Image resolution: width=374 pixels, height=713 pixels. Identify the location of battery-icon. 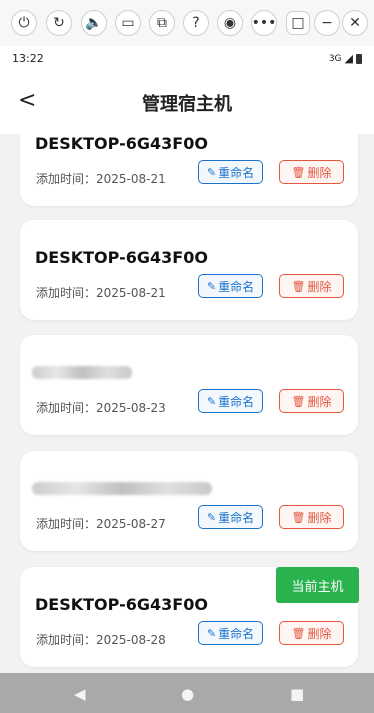
(359, 58).